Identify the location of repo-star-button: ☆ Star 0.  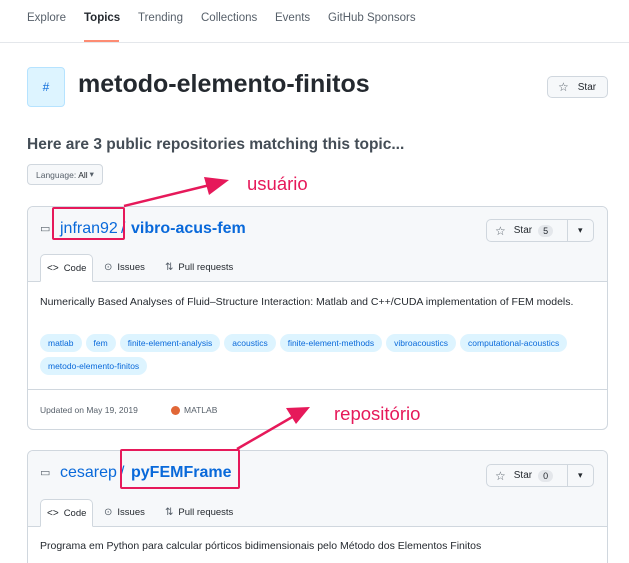
(527, 475).